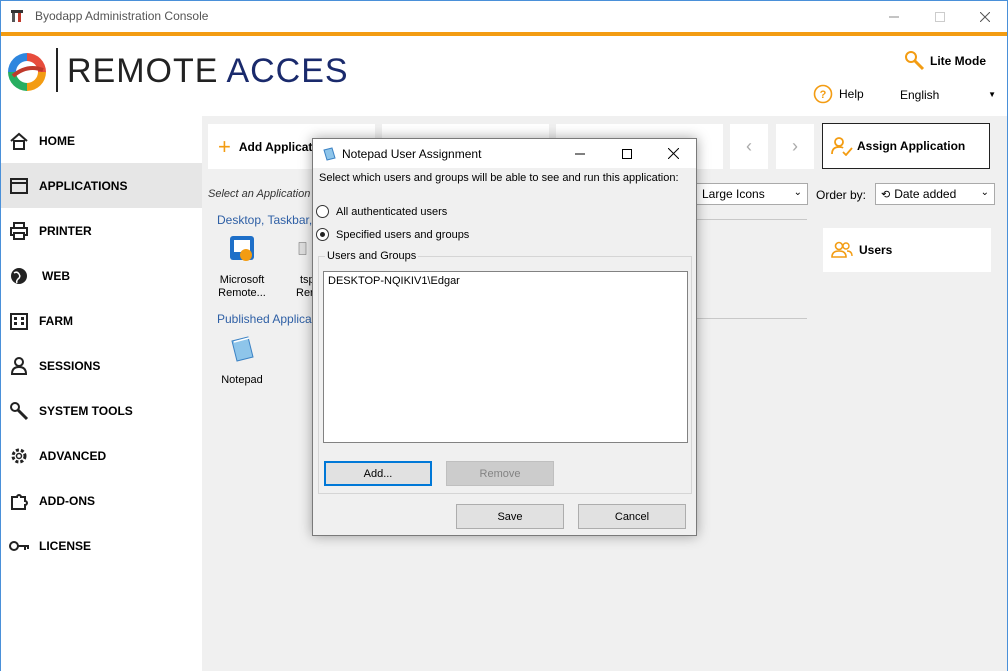  What do you see at coordinates (57, 140) in the screenshot?
I see `sidebar-item-label: HOME` at bounding box center [57, 140].